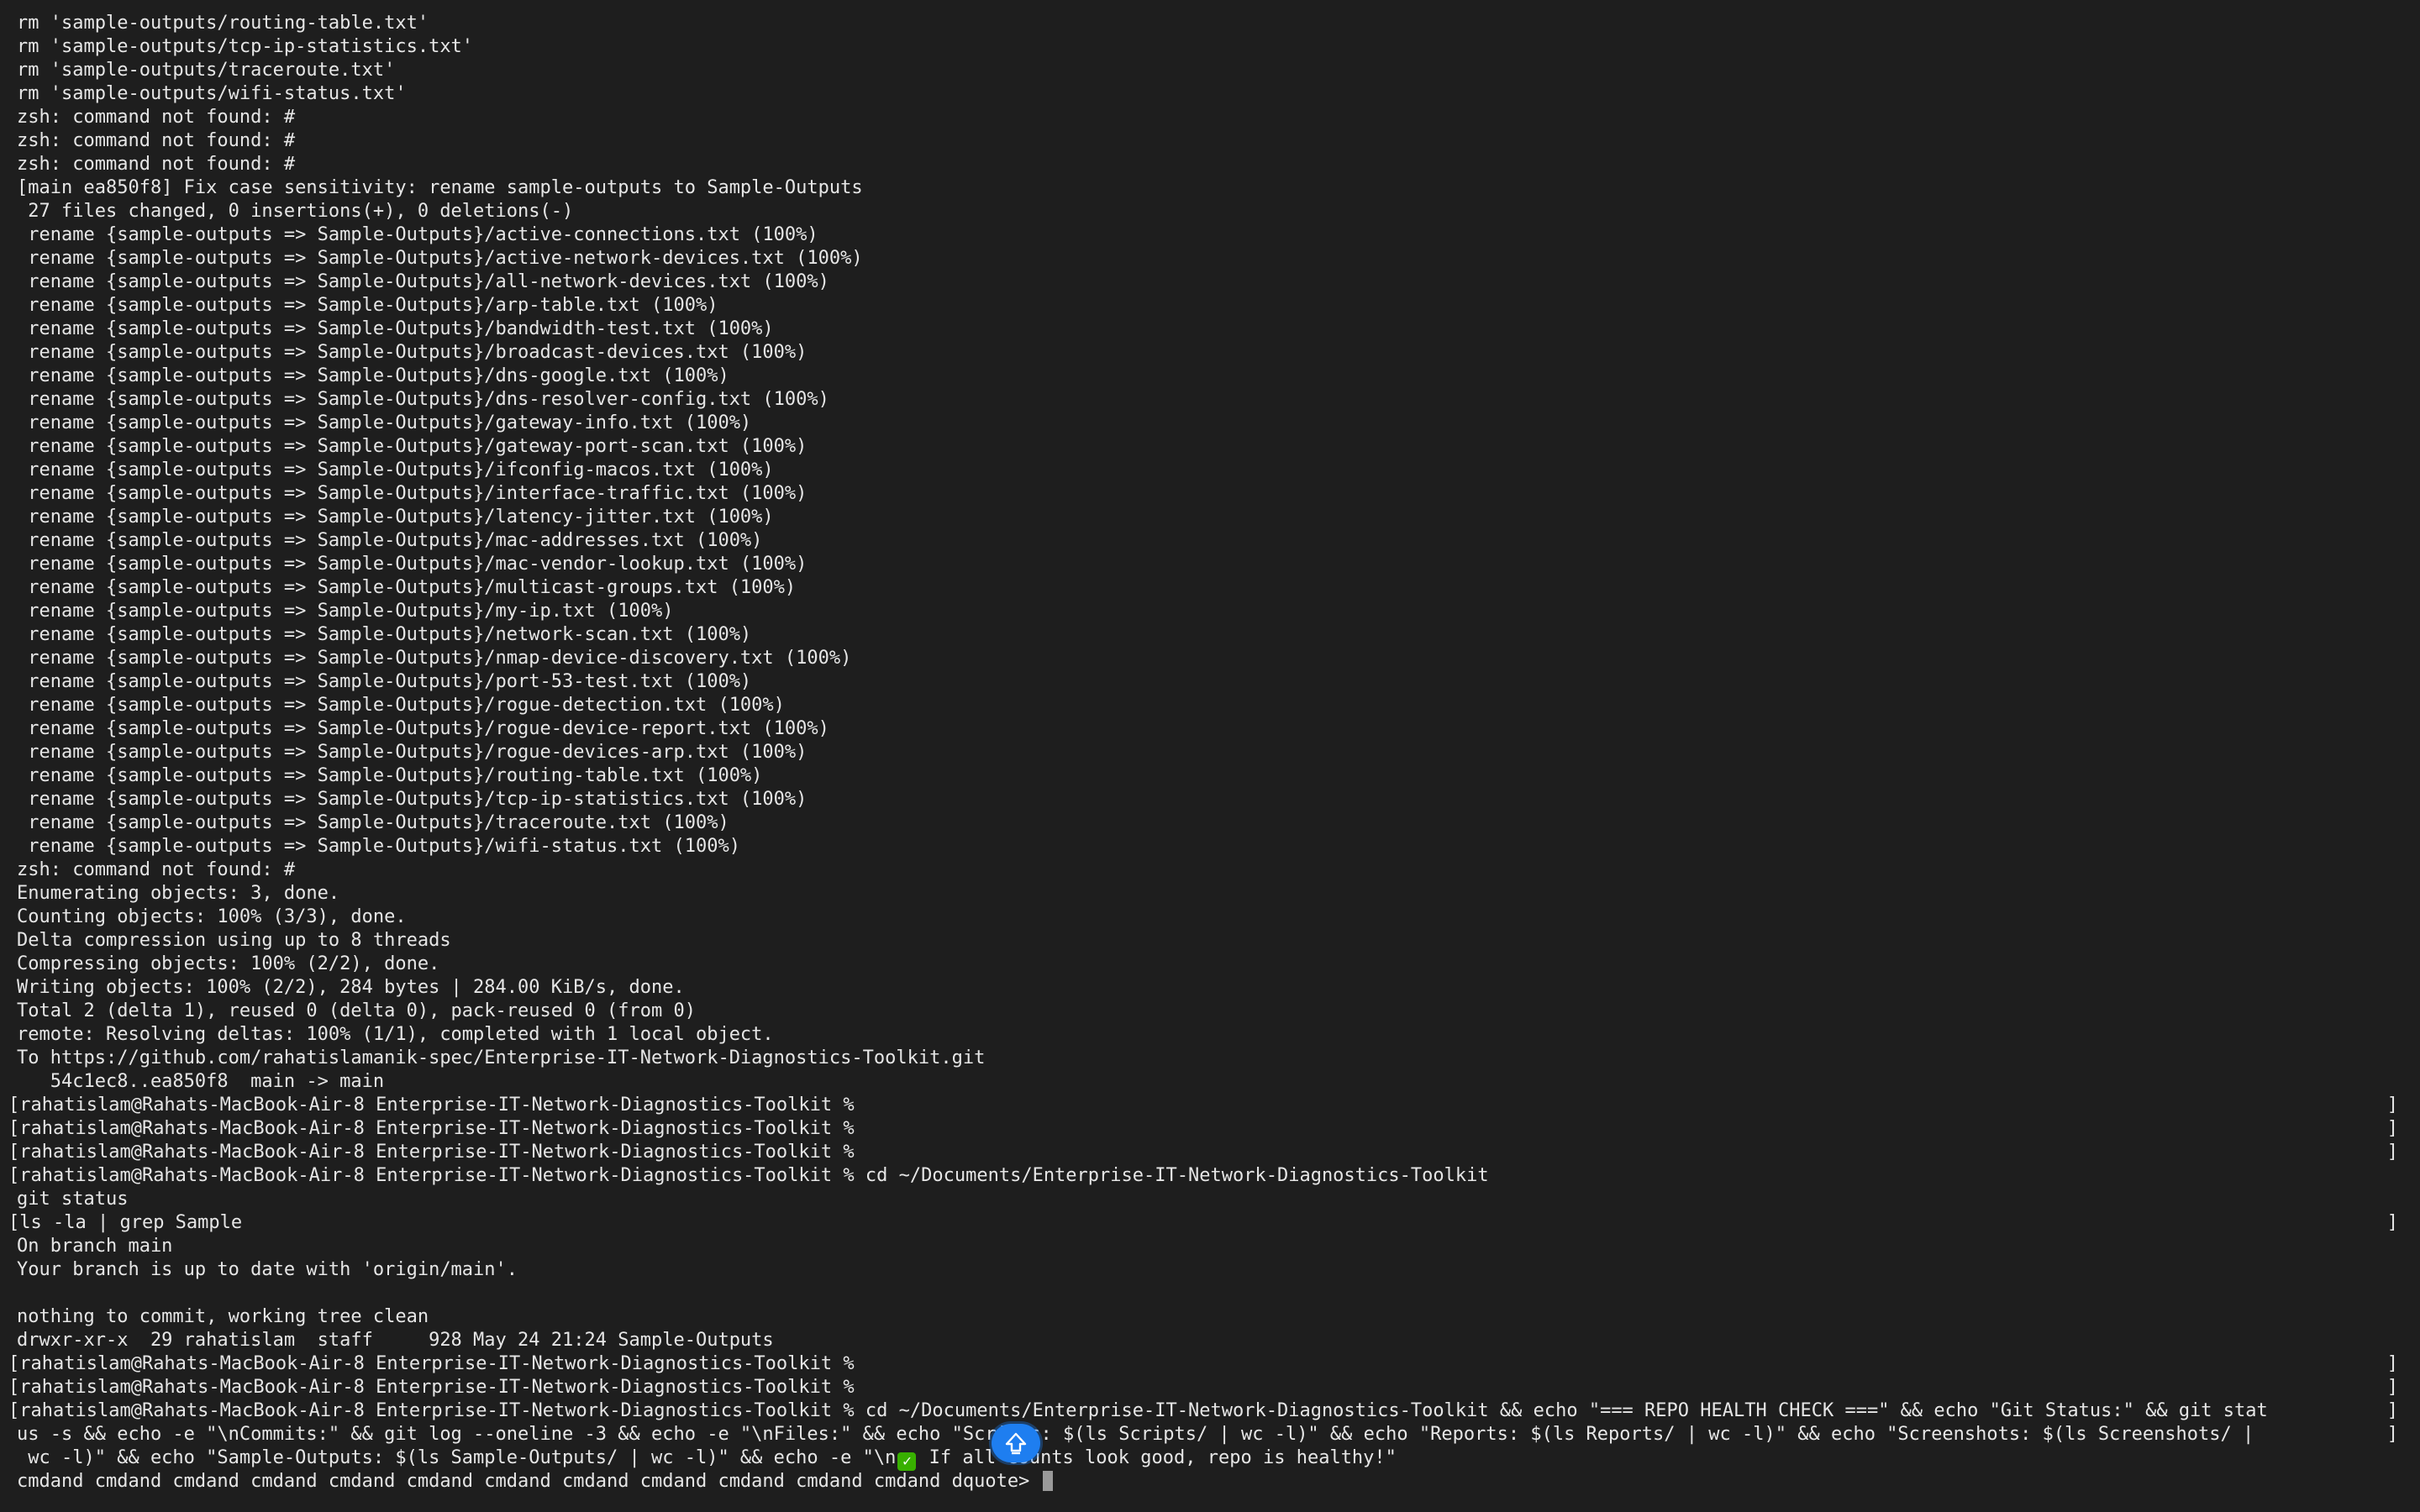 This screenshot has height=1512, width=2420. I want to click on output-line: rm 'sample-outputs/traceroute.txt', so click(206, 70).